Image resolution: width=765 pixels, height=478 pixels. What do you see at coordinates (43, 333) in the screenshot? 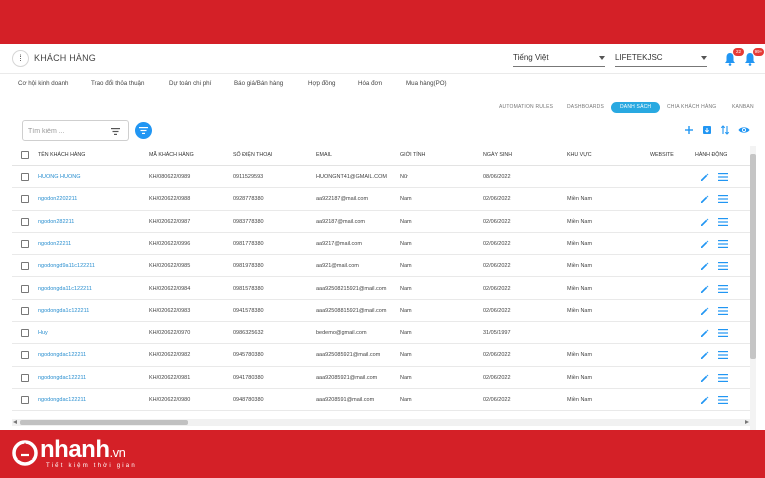
I see `customer-name-cell: Huy` at bounding box center [43, 333].